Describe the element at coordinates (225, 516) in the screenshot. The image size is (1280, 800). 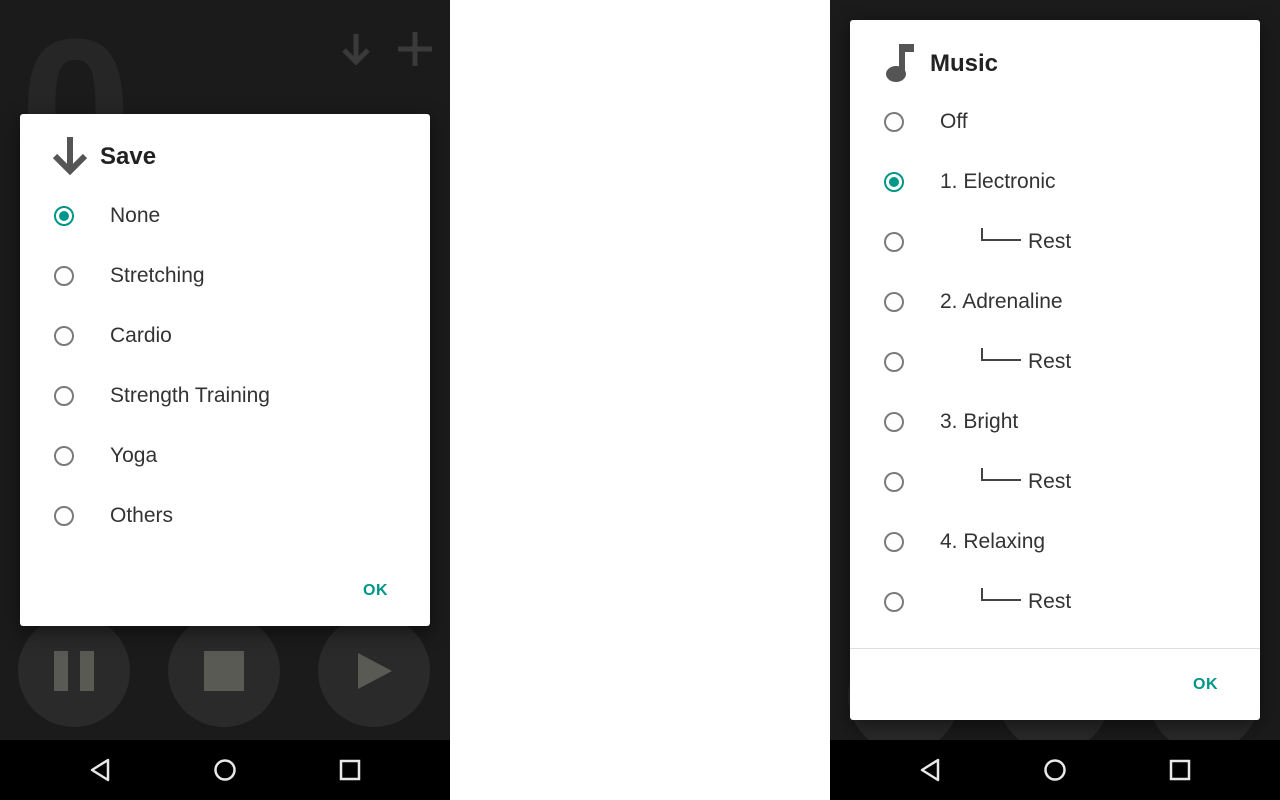
I see `save-option-others: Others` at that location.